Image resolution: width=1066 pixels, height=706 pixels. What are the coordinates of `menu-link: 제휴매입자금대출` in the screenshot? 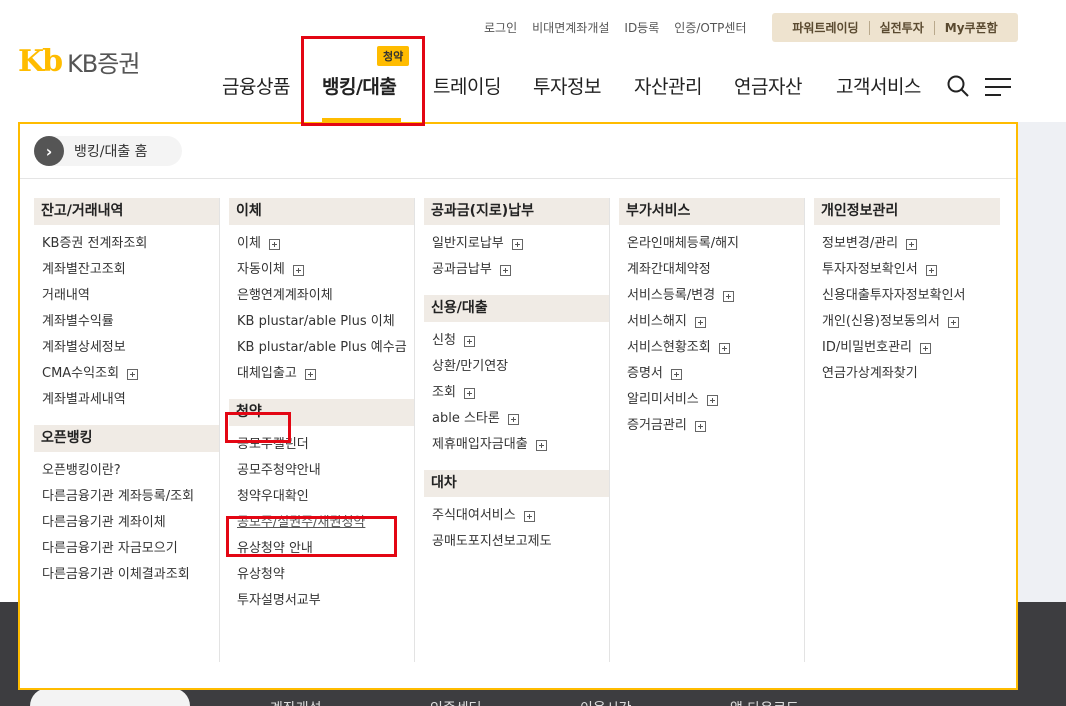 It's located at (517, 445).